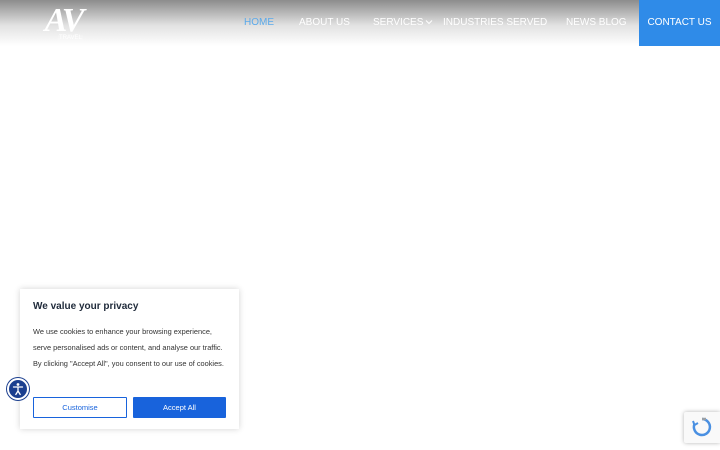 The height and width of the screenshot is (450, 720). Describe the element at coordinates (70, 38) in the screenshot. I see `logo-subtitle: TRAVEL` at that location.